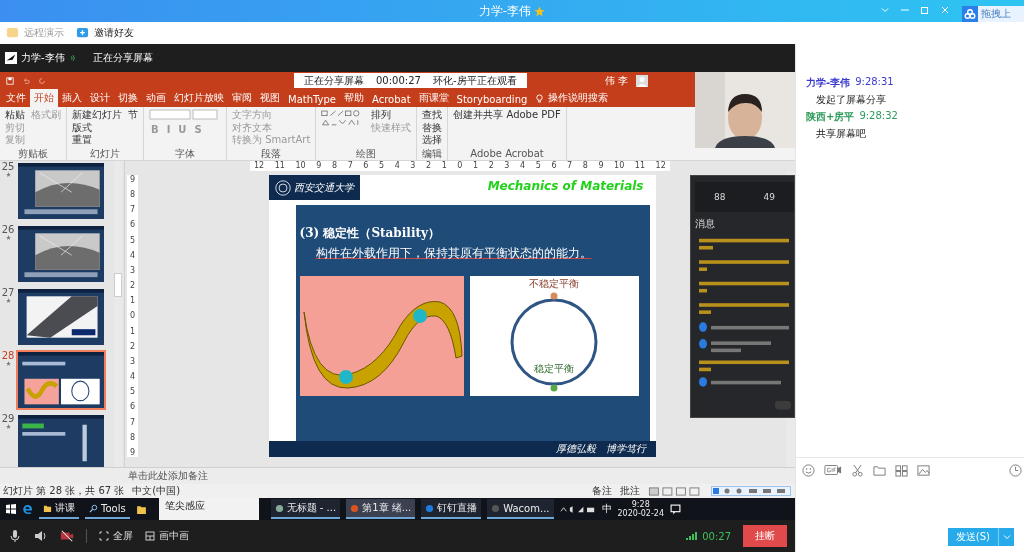 The image size is (1024, 552). What do you see at coordinates (97, 140) in the screenshot?
I see `ribbon-command: 重置` at bounding box center [97, 140].